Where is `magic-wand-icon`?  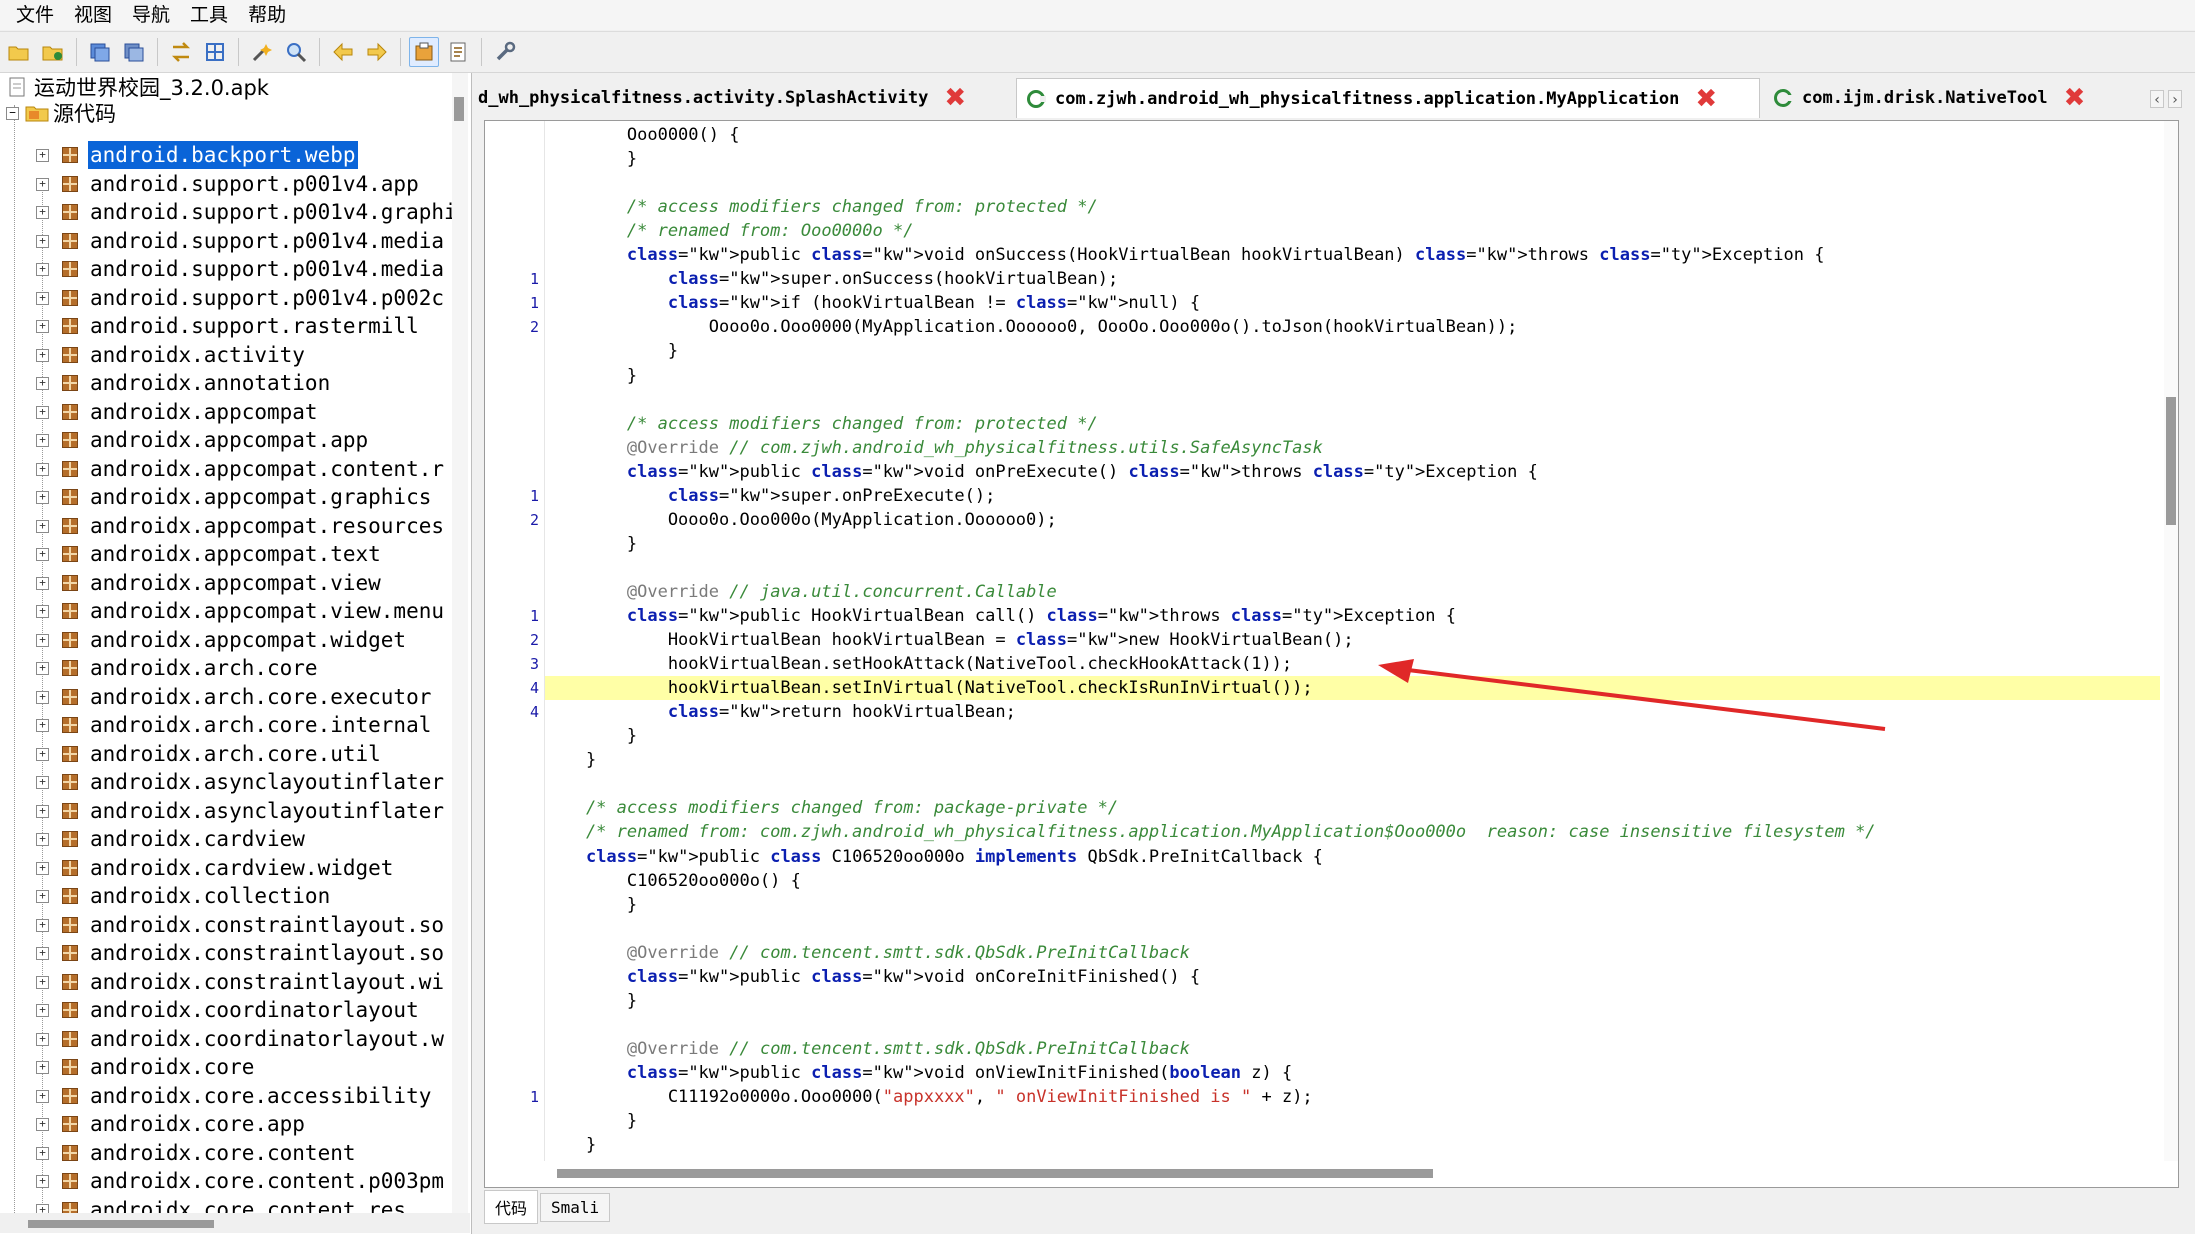
magic-wand-icon is located at coordinates (262, 52).